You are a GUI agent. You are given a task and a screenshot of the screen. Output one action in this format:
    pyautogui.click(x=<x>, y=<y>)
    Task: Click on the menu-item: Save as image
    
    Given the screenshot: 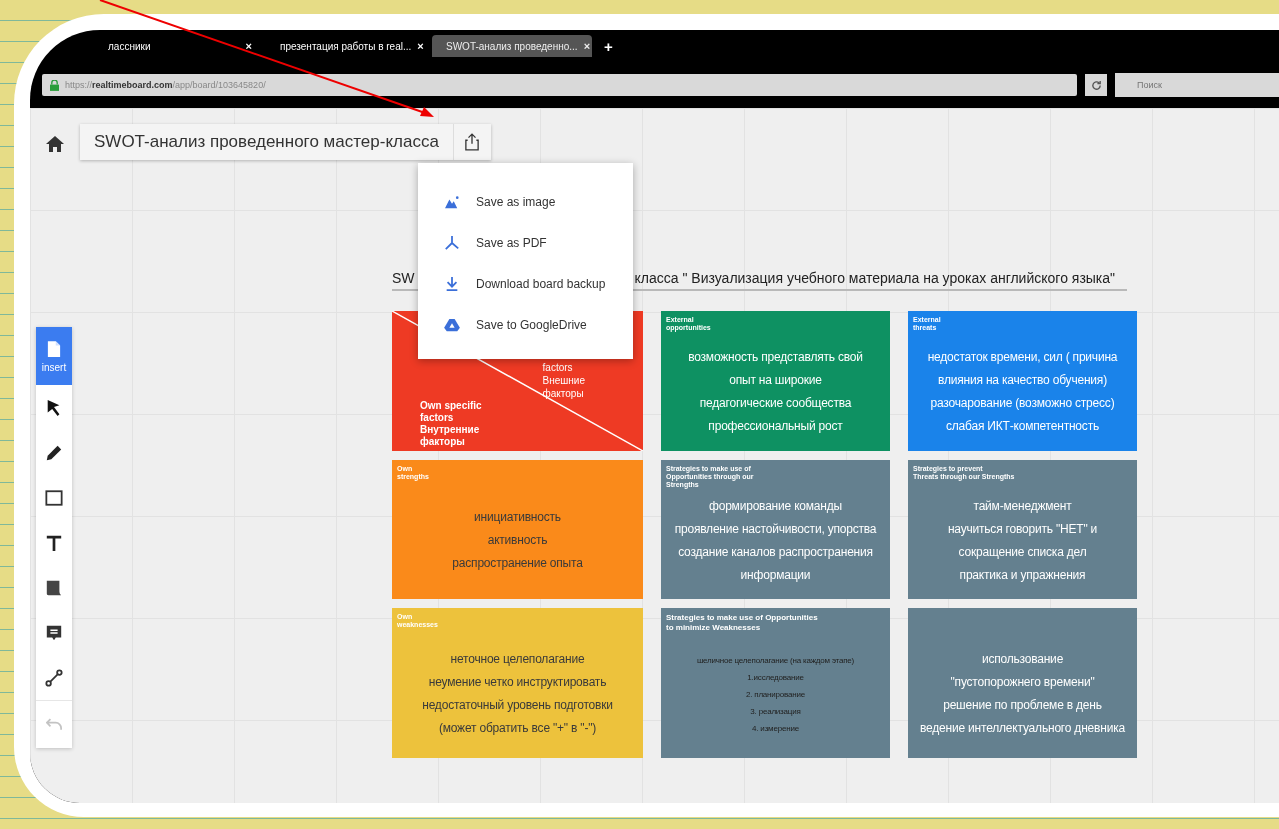 What is the action you would take?
    pyautogui.click(x=525, y=201)
    